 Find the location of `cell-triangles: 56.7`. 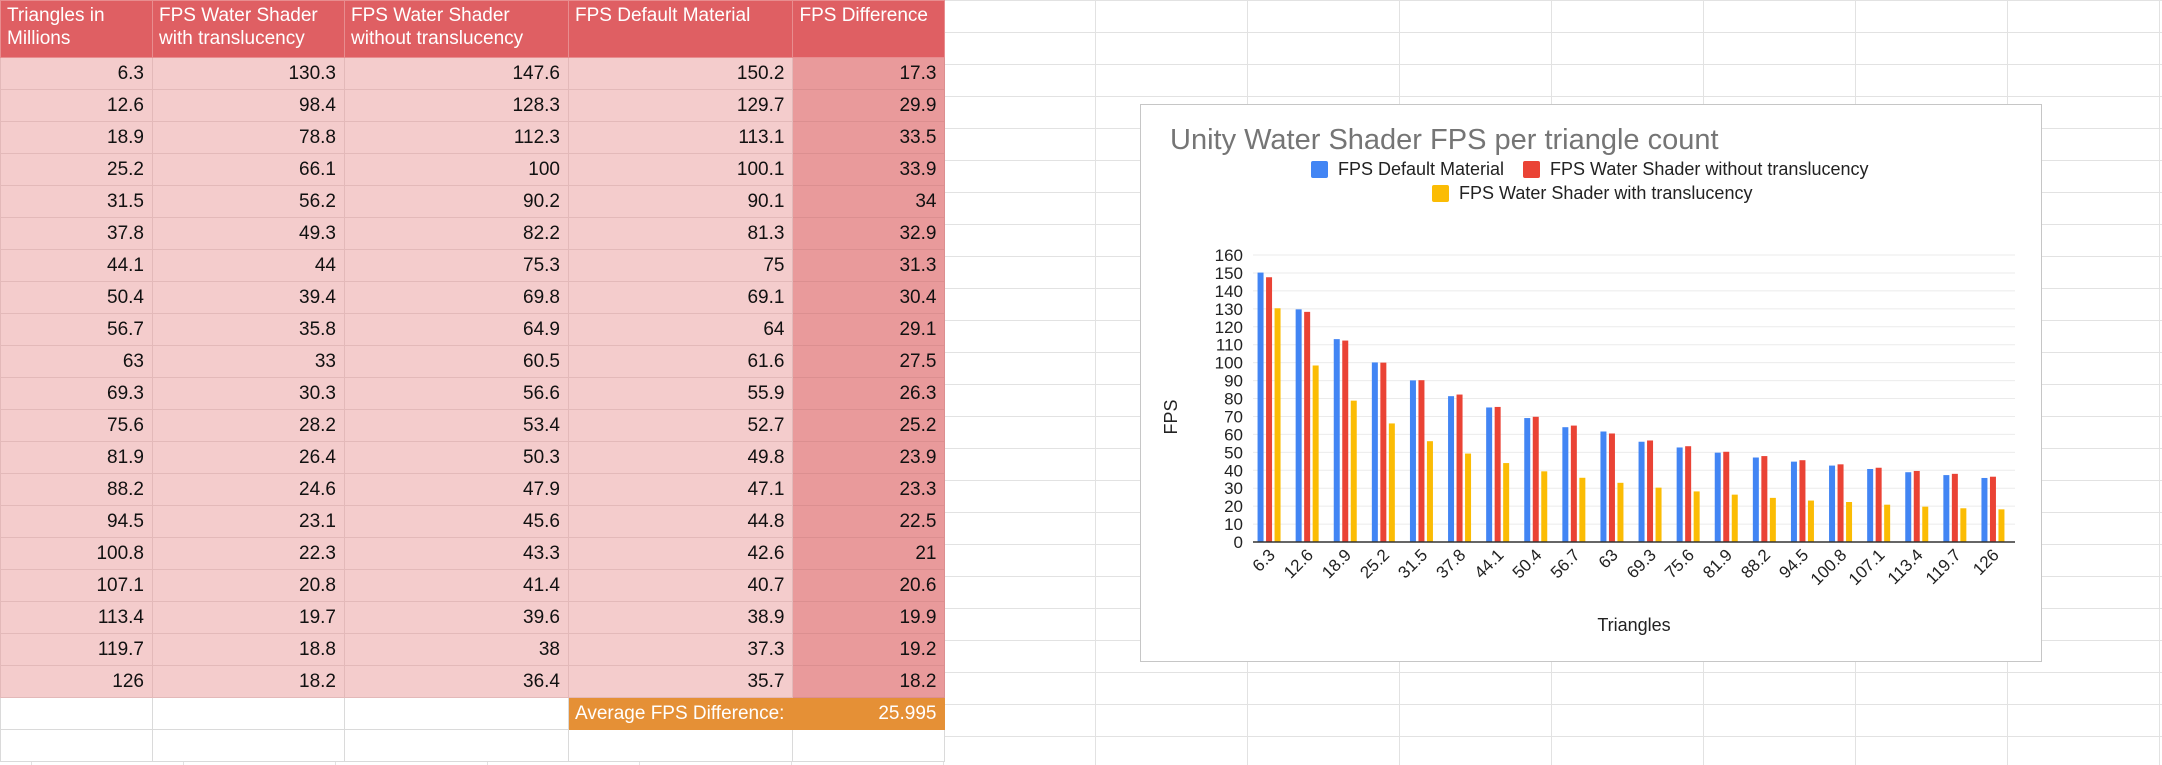

cell-triangles: 56.7 is located at coordinates (76, 329).